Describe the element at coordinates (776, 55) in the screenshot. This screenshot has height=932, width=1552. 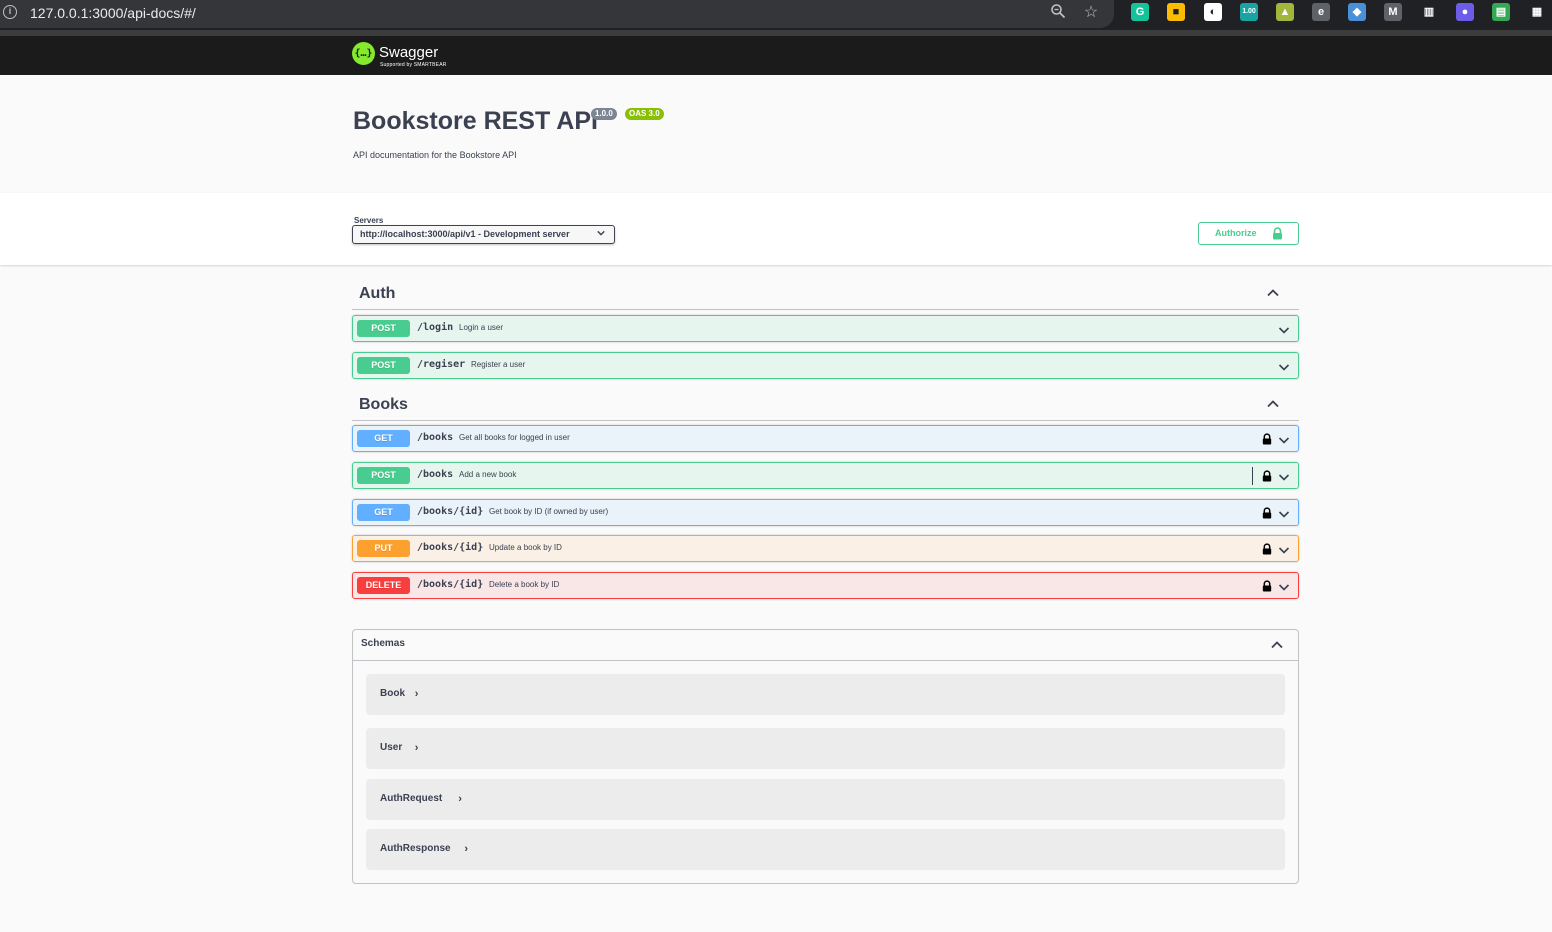
I see `swagger-topbar: {…} Swagger Supported by SMARTBEAR` at that location.